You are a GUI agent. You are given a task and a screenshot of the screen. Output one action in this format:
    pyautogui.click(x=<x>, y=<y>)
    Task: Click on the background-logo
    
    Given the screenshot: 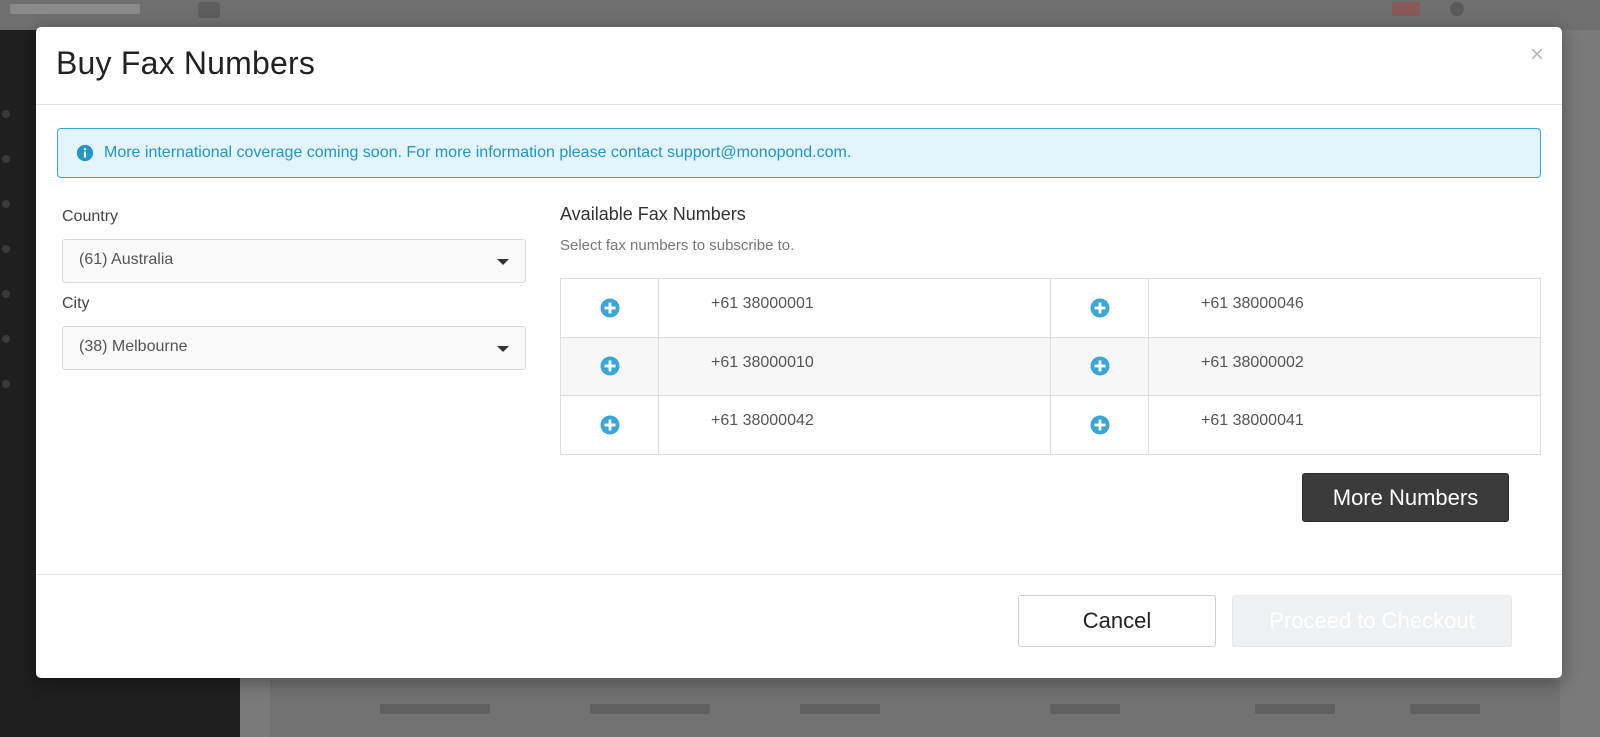 What is the action you would take?
    pyautogui.click(x=75, y=9)
    